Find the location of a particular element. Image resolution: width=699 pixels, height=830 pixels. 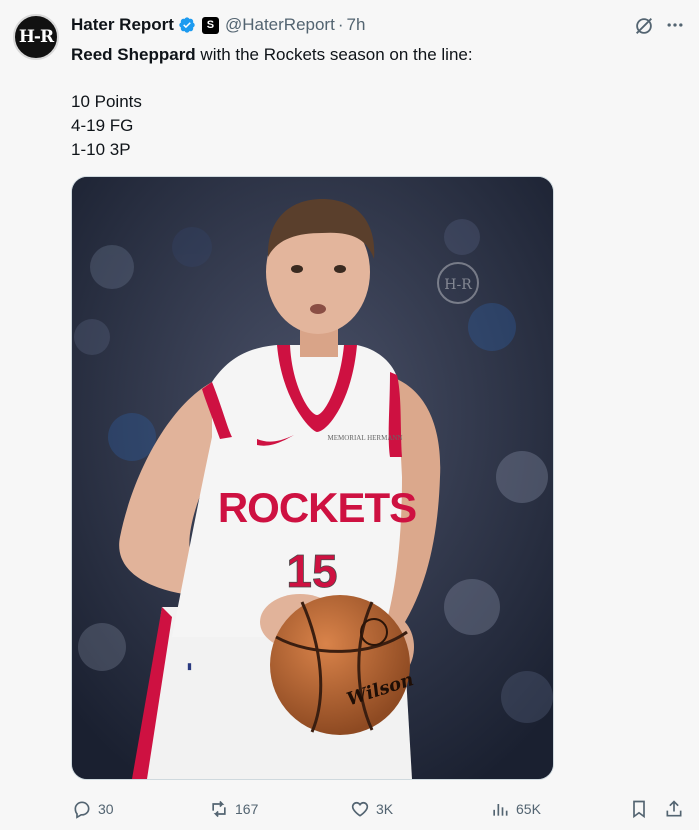

author-name: Hater Report is located at coordinates (122, 25).